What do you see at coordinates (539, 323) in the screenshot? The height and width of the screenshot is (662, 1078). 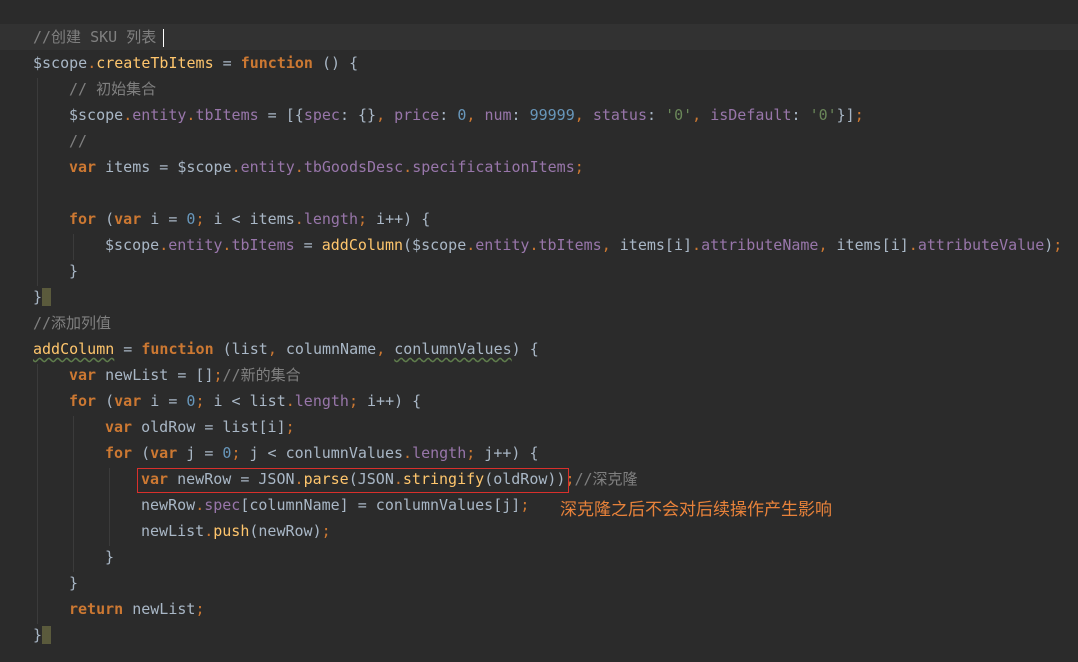 I see `code-line-12: //添加列值` at bounding box center [539, 323].